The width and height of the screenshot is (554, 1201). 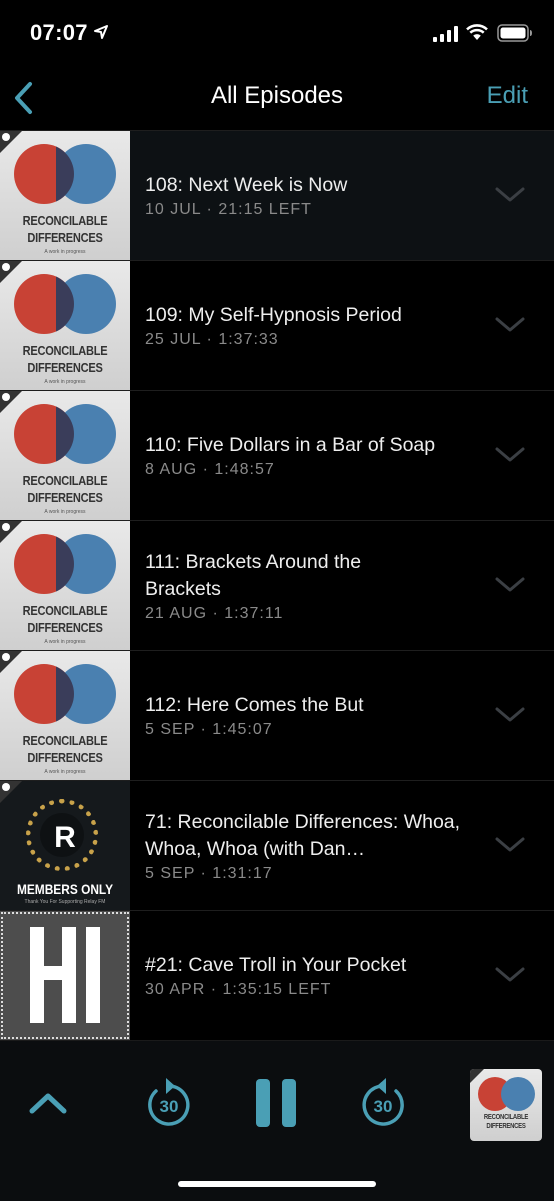 I want to click on episode-meta: 21 AUG · 1:37:11, so click(x=214, y=613).